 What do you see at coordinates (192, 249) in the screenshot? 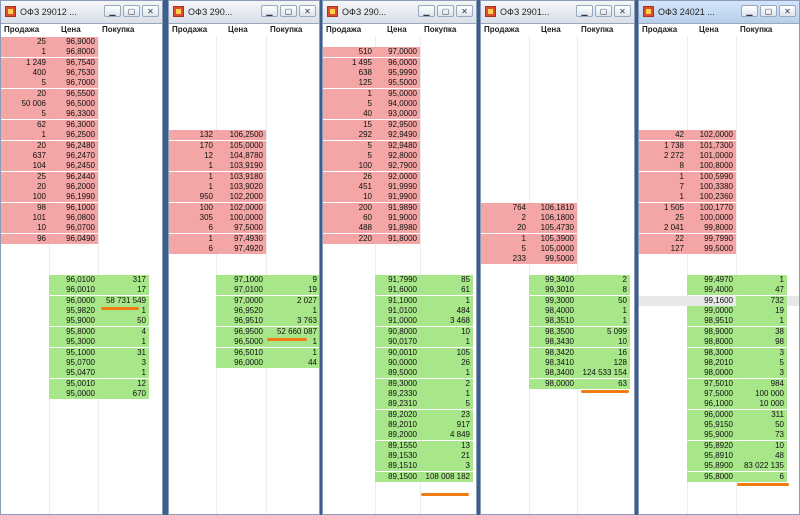
I see `ask-quantity: 6` at bounding box center [192, 249].